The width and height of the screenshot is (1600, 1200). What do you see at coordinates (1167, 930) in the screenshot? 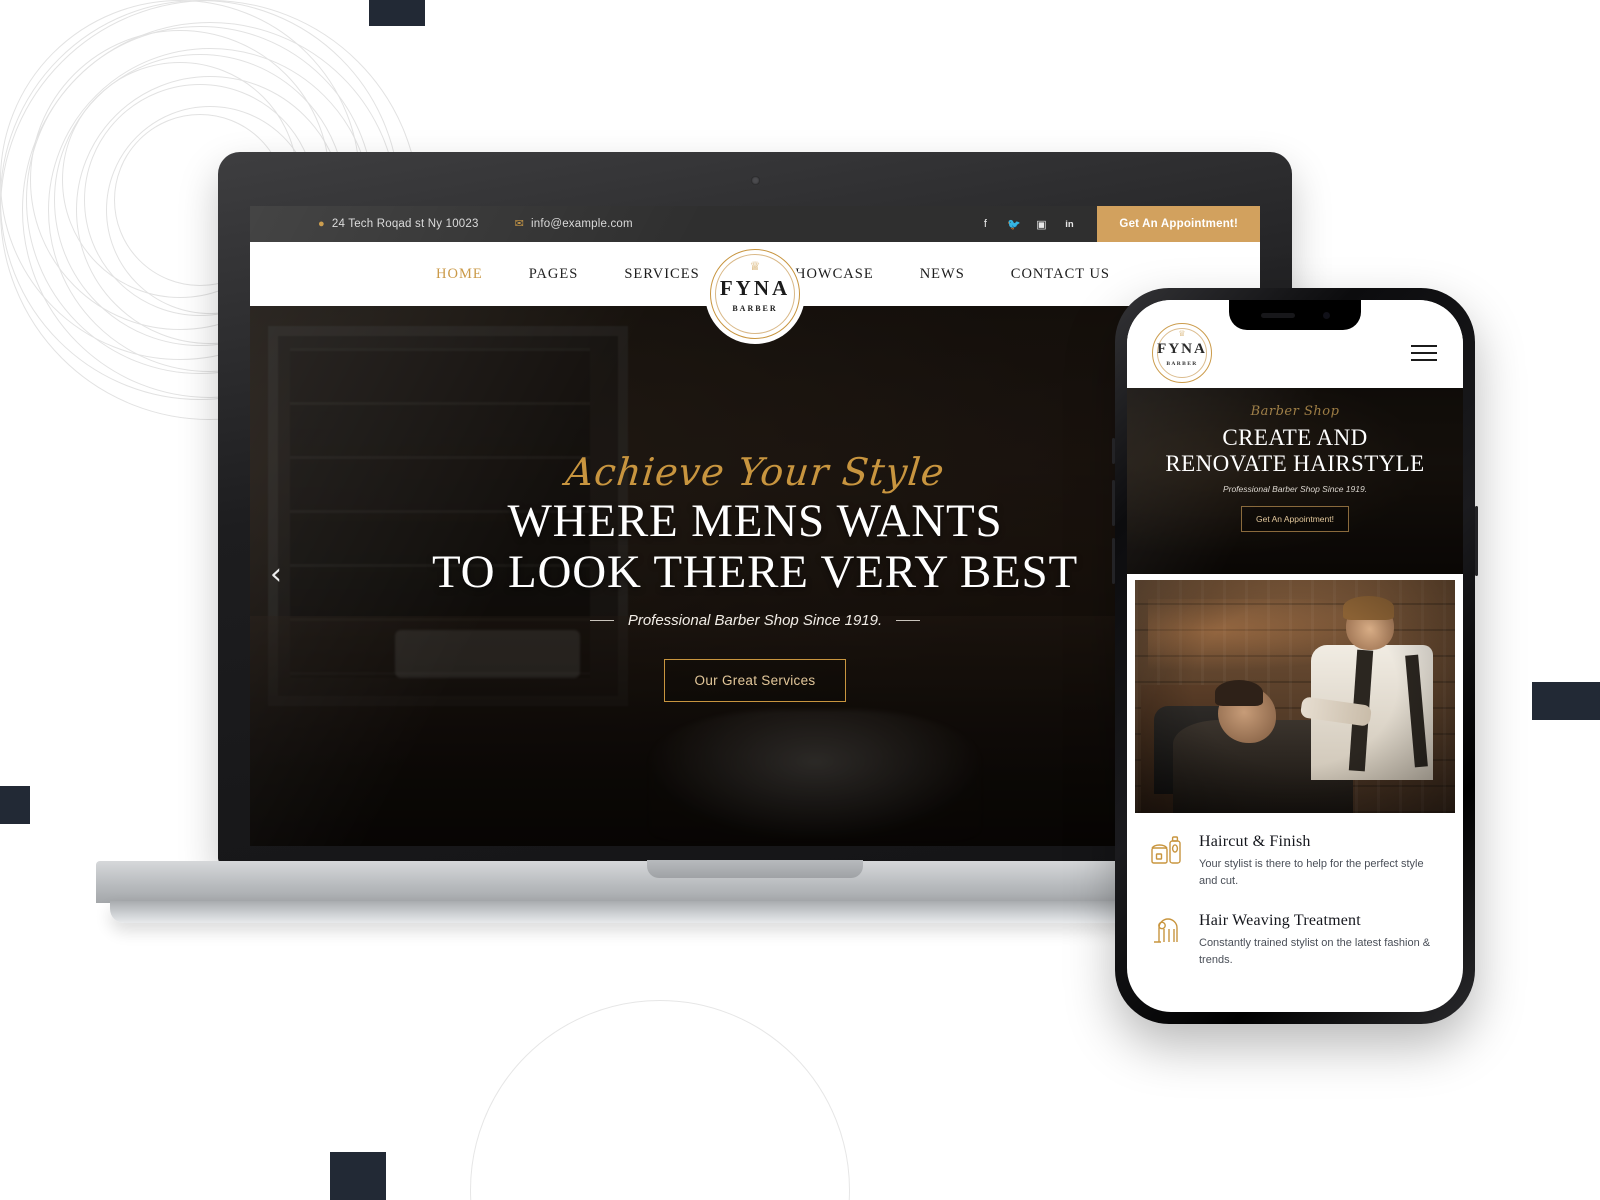
I see `hair-weaving-icon` at bounding box center [1167, 930].